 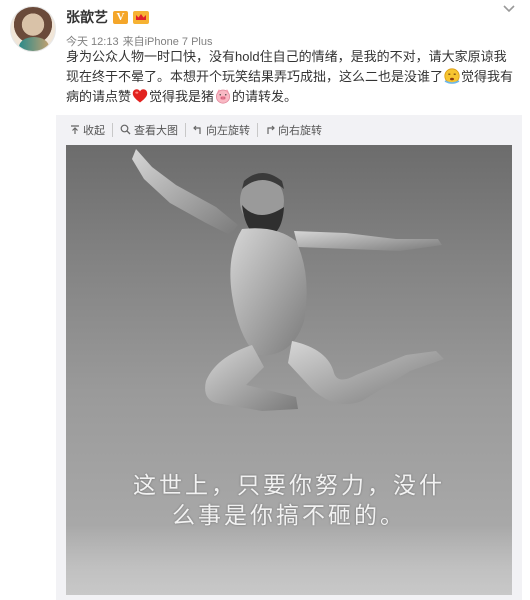 I want to click on rotate-right-button: 向右旋转, so click(x=293, y=129).